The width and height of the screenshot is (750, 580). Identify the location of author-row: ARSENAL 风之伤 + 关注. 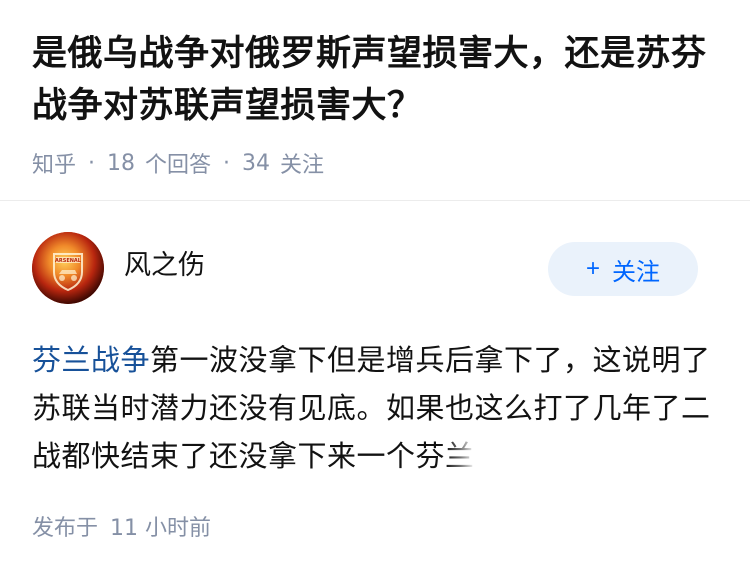
(375, 270).